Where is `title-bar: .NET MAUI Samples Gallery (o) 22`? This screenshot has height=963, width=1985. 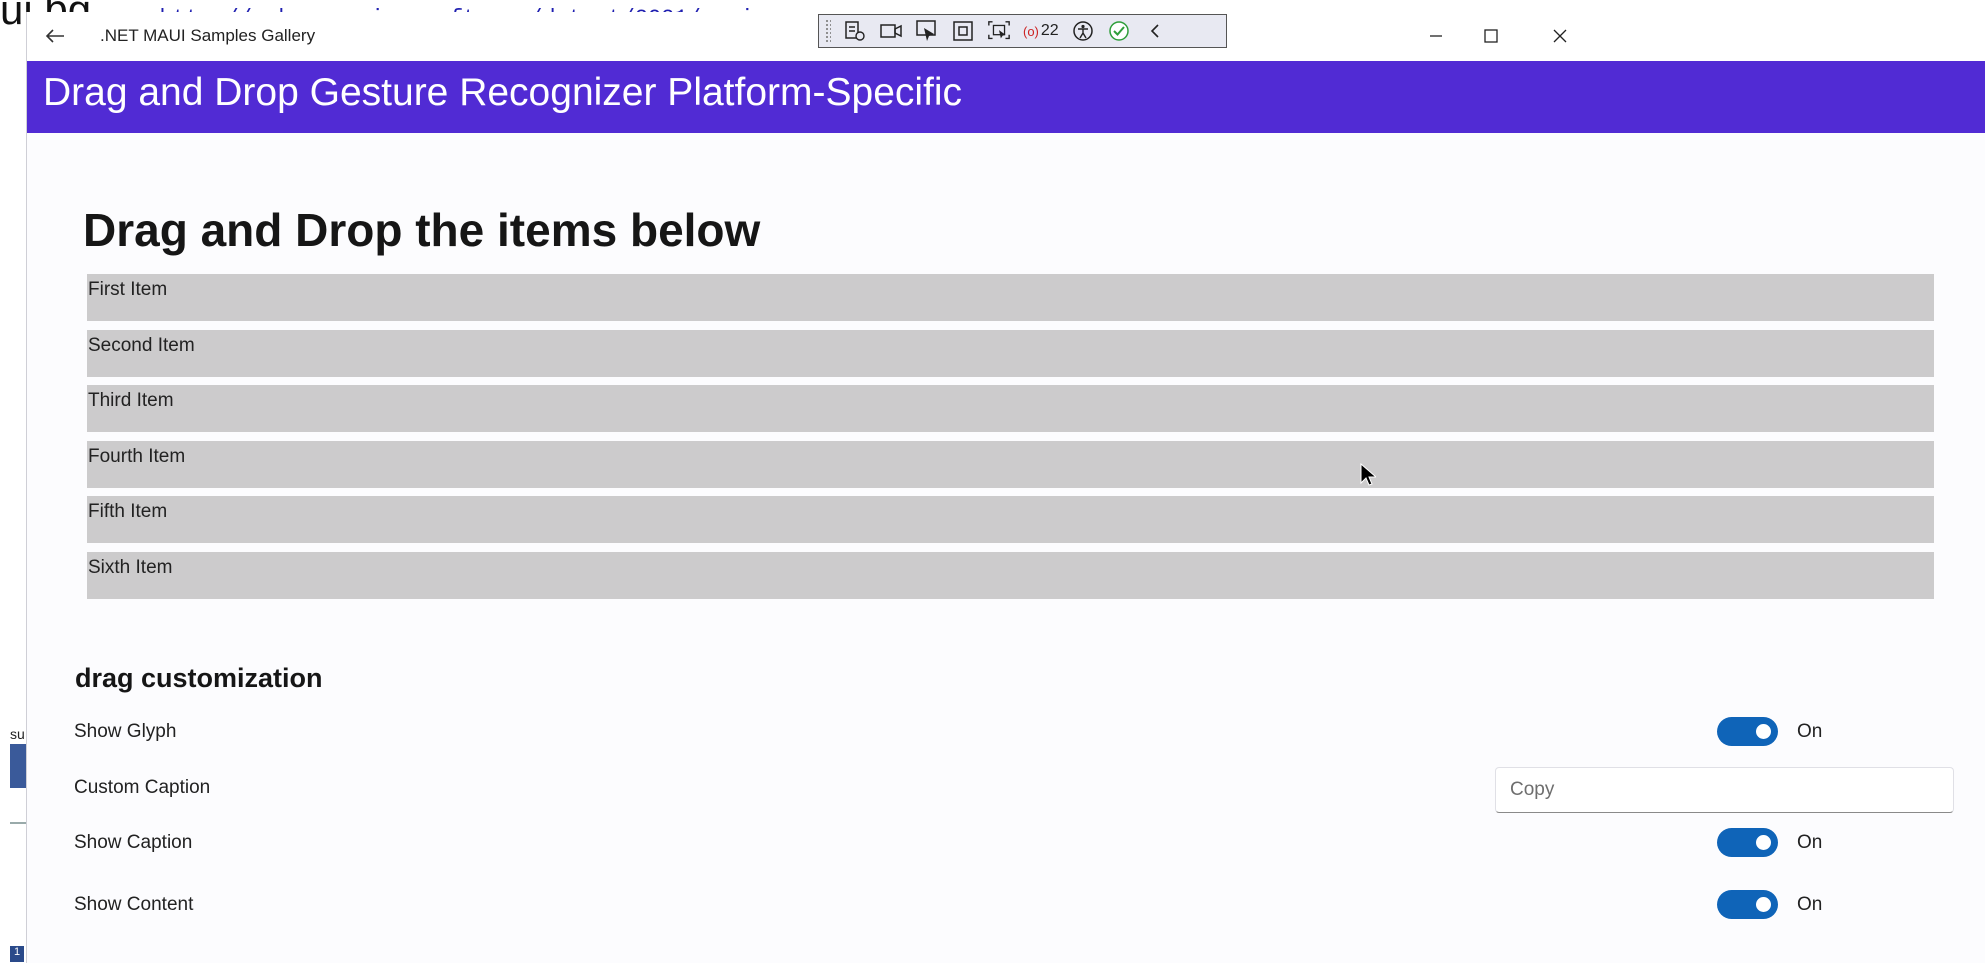
title-bar: .NET MAUI Samples Gallery (o) 22 is located at coordinates (1006, 36).